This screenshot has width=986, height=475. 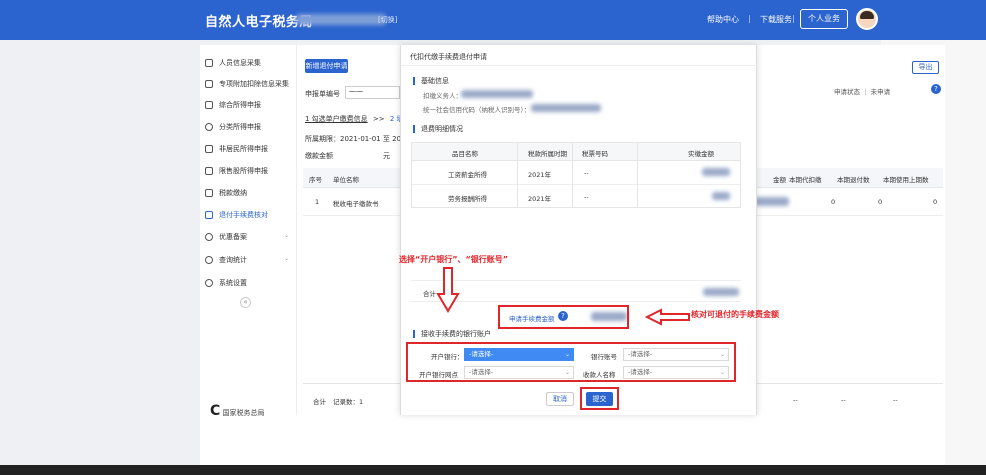 What do you see at coordinates (805, 180) in the screenshot?
I see `col-header: 本期代扣缴` at bounding box center [805, 180].